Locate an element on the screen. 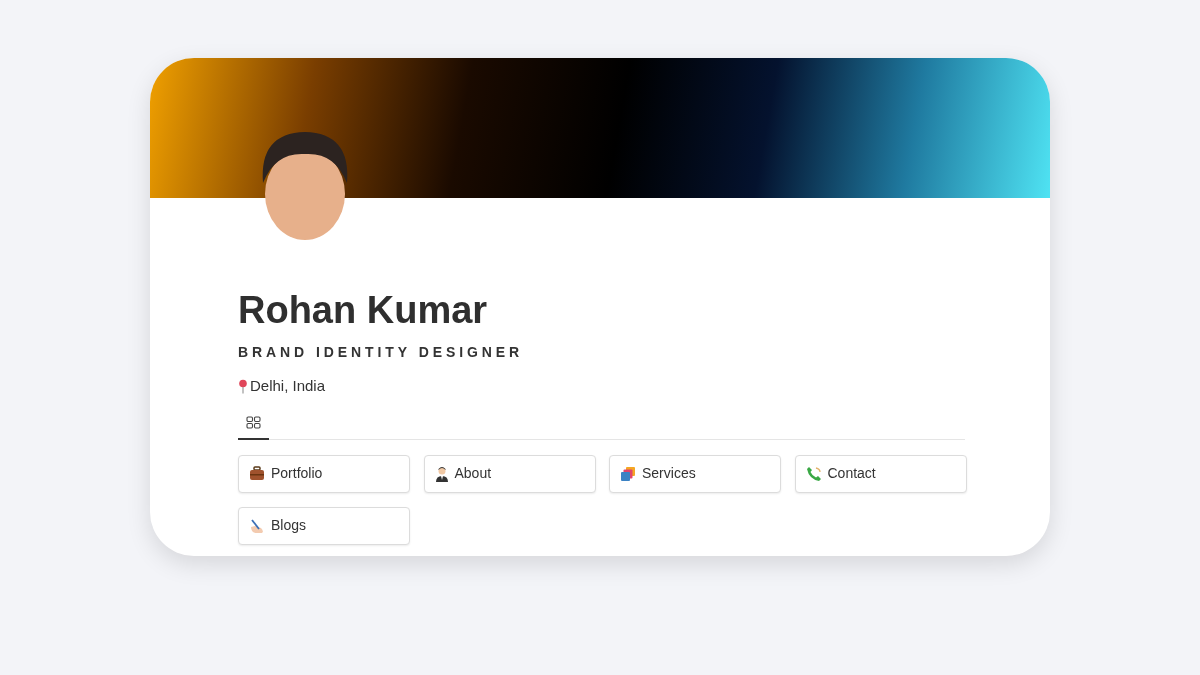 The width and height of the screenshot is (1200, 675). phone-icon is located at coordinates (813, 473).